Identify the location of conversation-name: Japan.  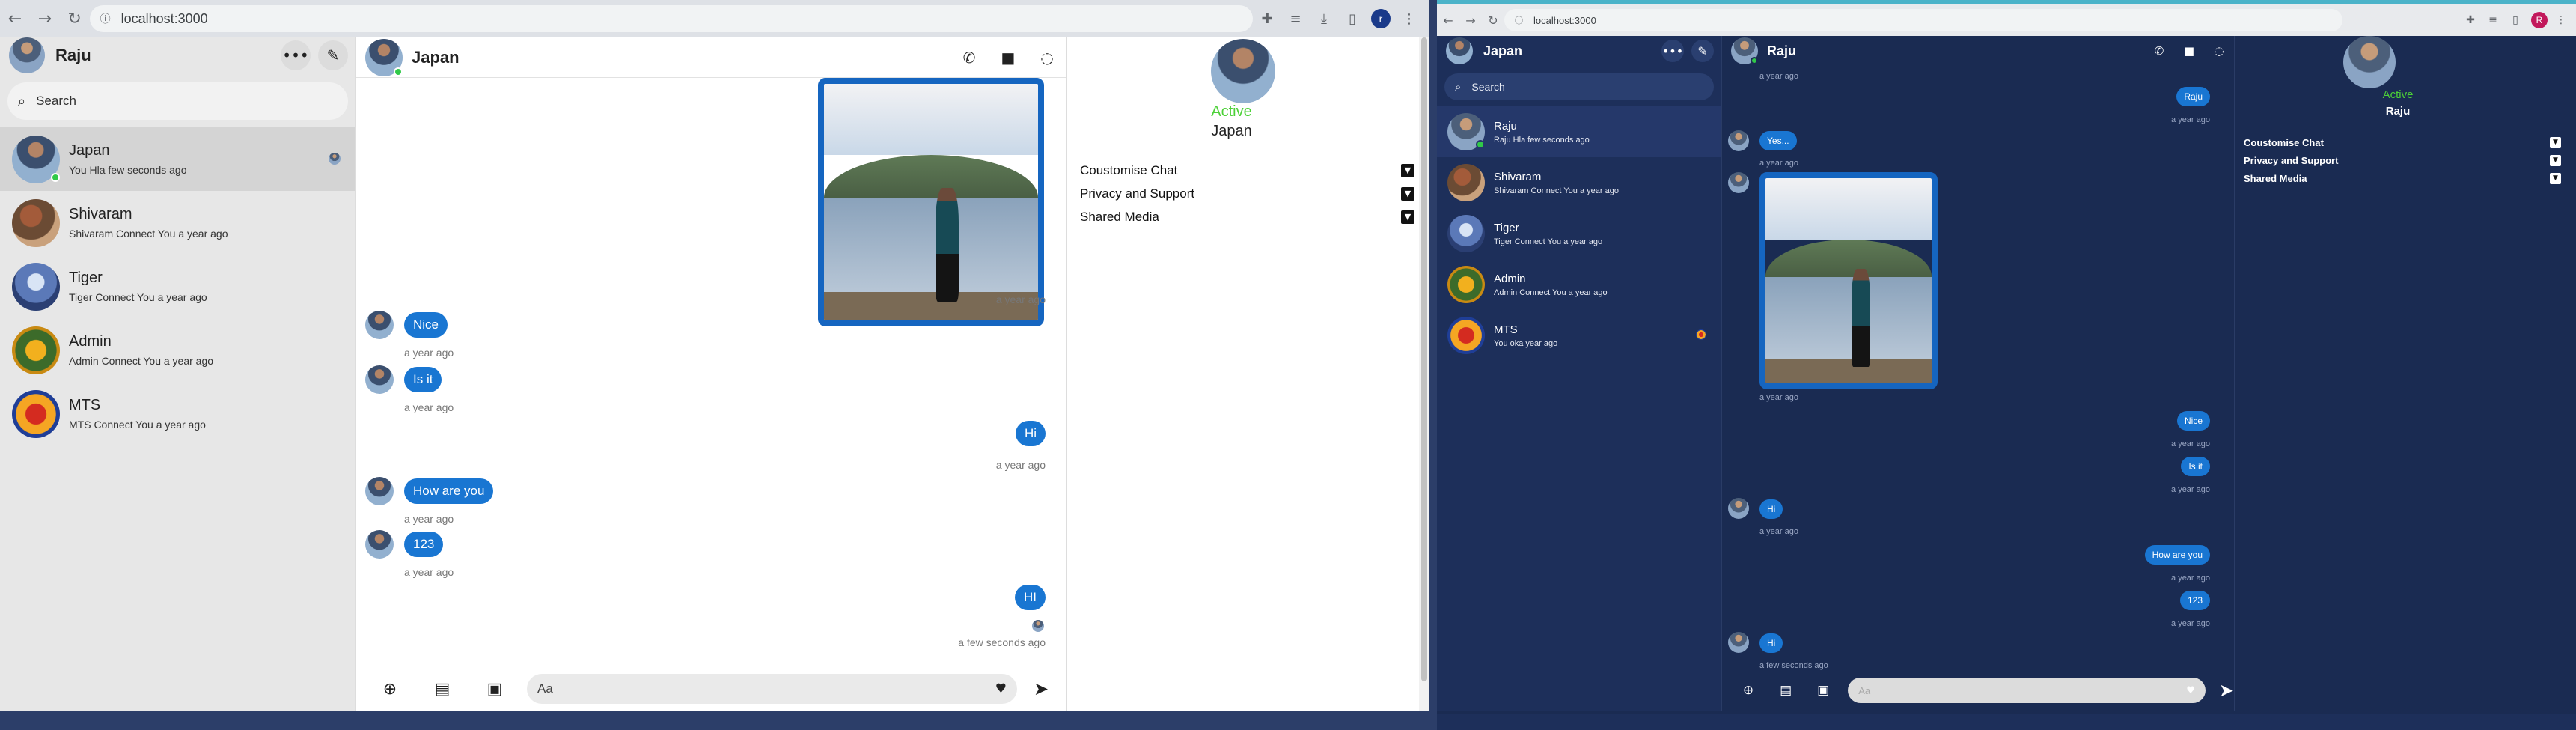
(89, 150).